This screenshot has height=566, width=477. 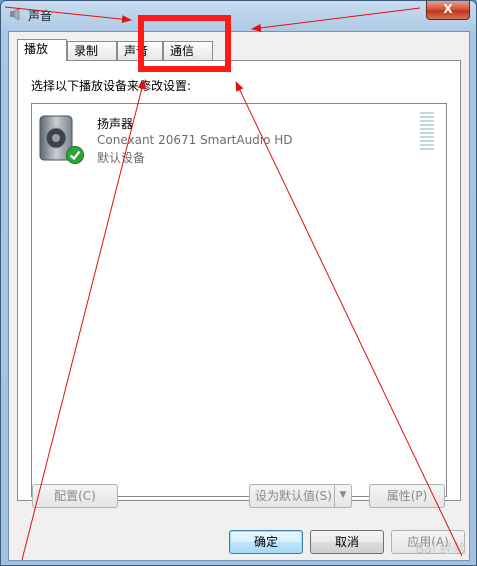 I want to click on configure-button: 配置(C), so click(x=75, y=496).